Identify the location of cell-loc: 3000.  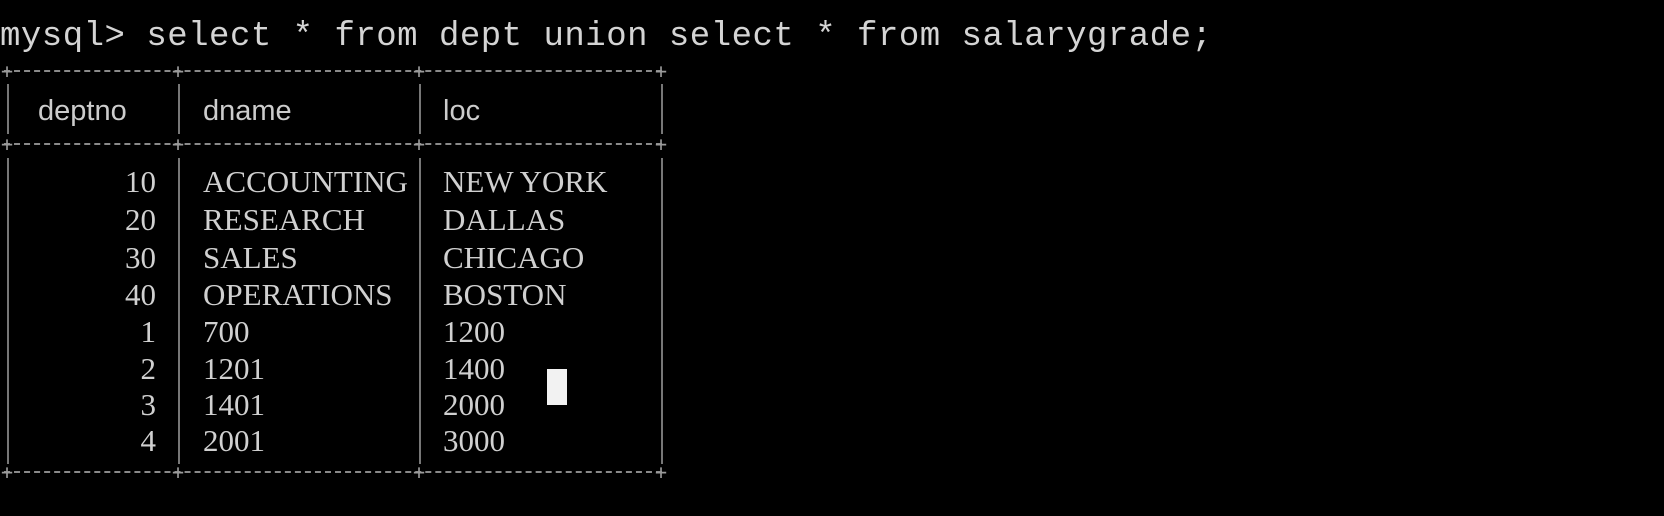
(474, 440).